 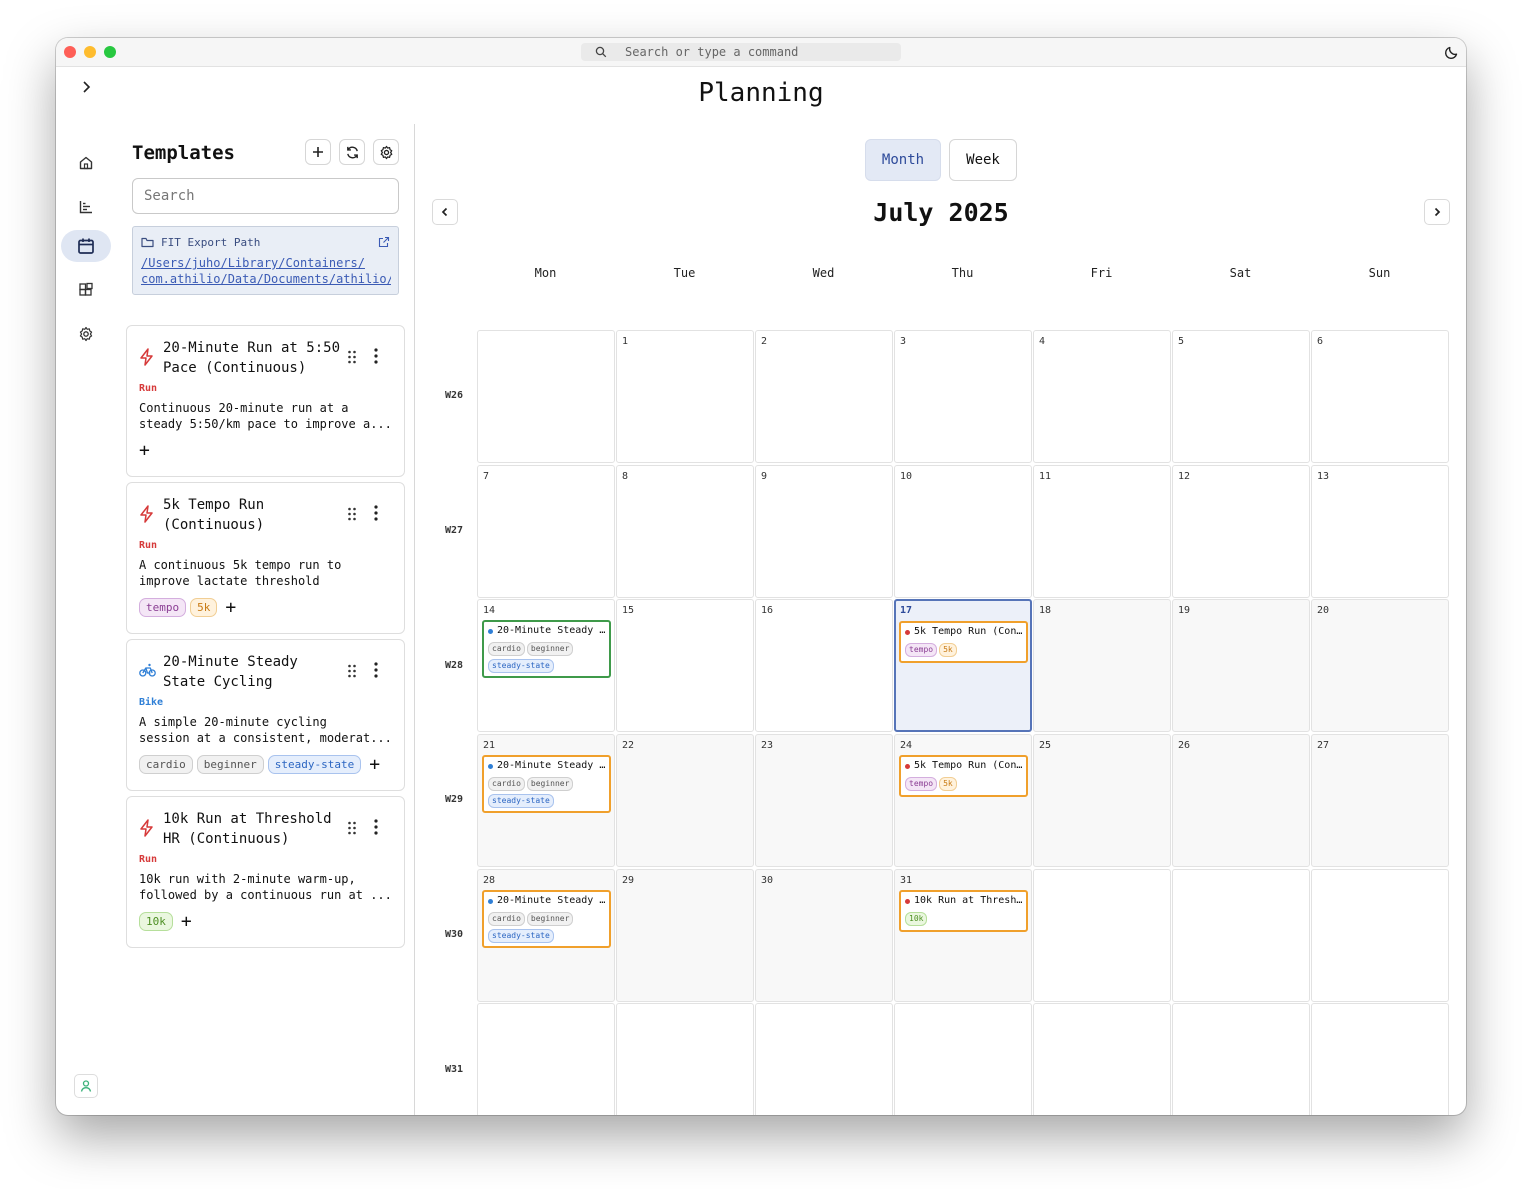 I want to click on day-cell: 29, so click(x=685, y=935).